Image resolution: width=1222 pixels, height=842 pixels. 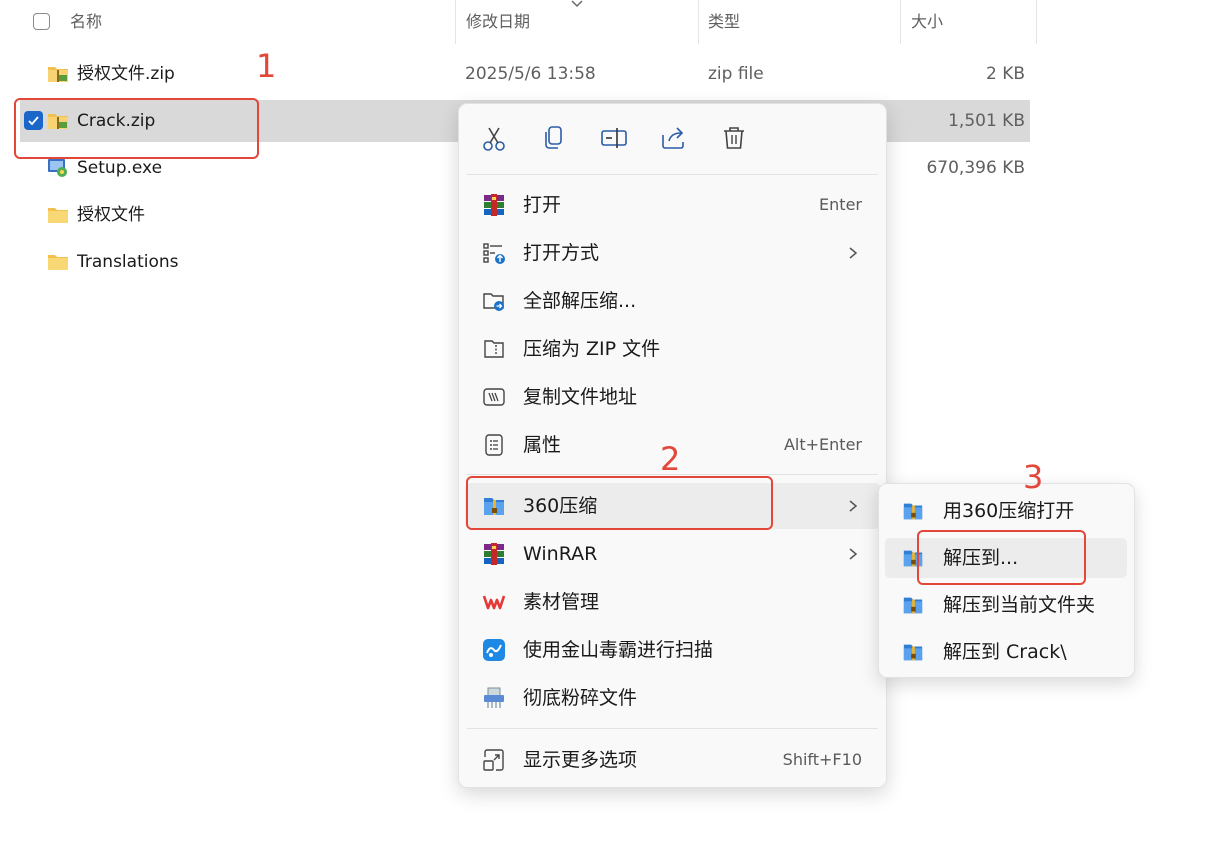 I want to click on submenu-item-label: 解压到 Crack\, so click(x=1005, y=652).